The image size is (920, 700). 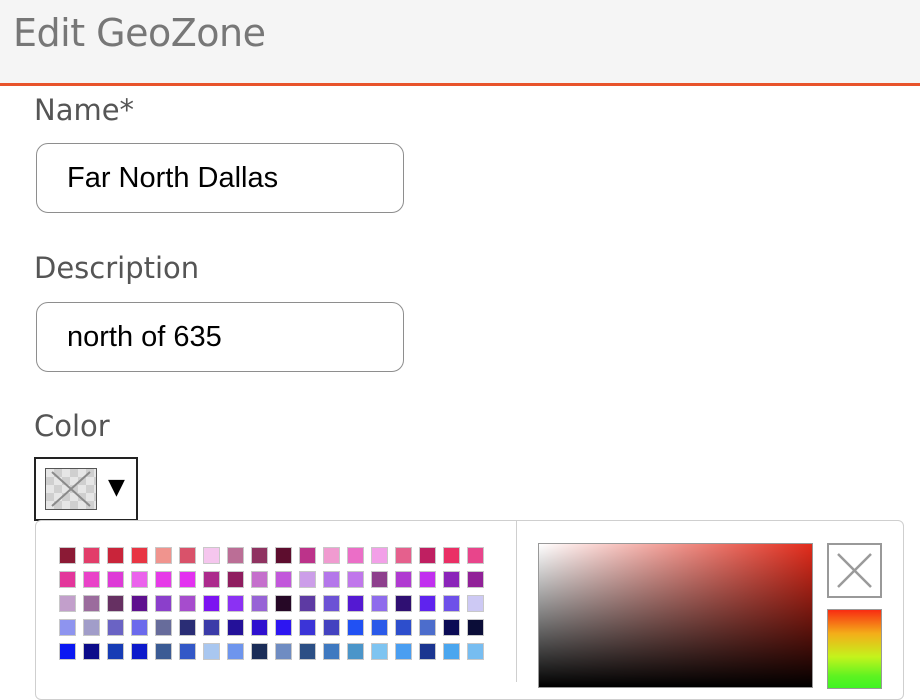 What do you see at coordinates (139, 33) in the screenshot?
I see `page-title: Edit GeoZone` at bounding box center [139, 33].